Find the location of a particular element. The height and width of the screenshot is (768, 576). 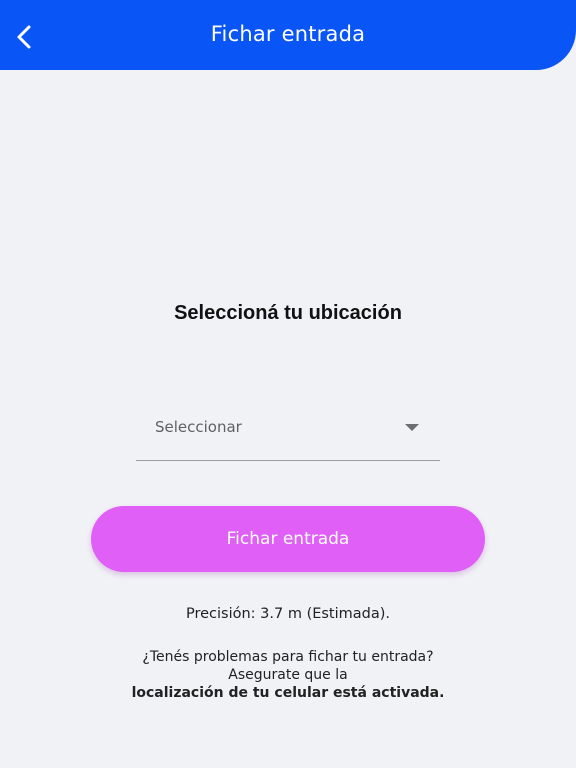

back-button is located at coordinates (24, 37).